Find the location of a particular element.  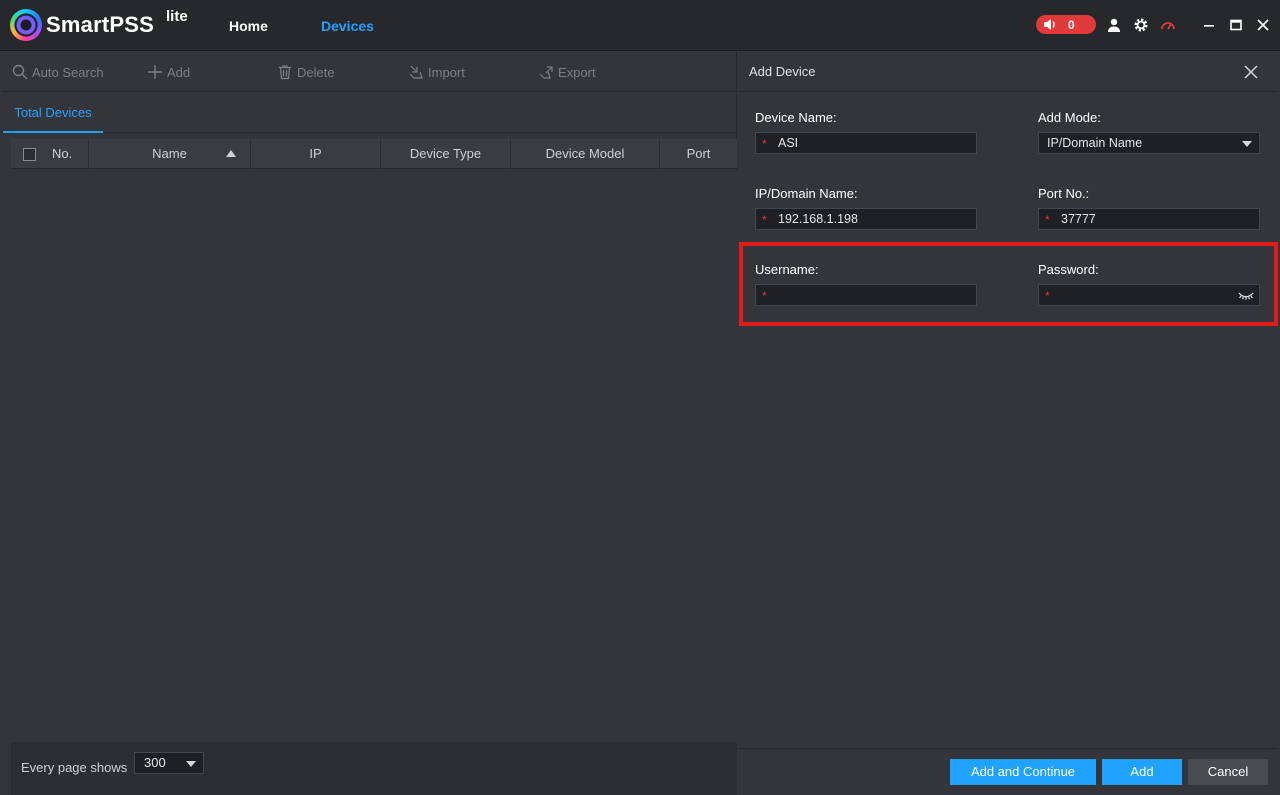

ip-domain-input: * 192.168.1.198 is located at coordinates (866, 219).